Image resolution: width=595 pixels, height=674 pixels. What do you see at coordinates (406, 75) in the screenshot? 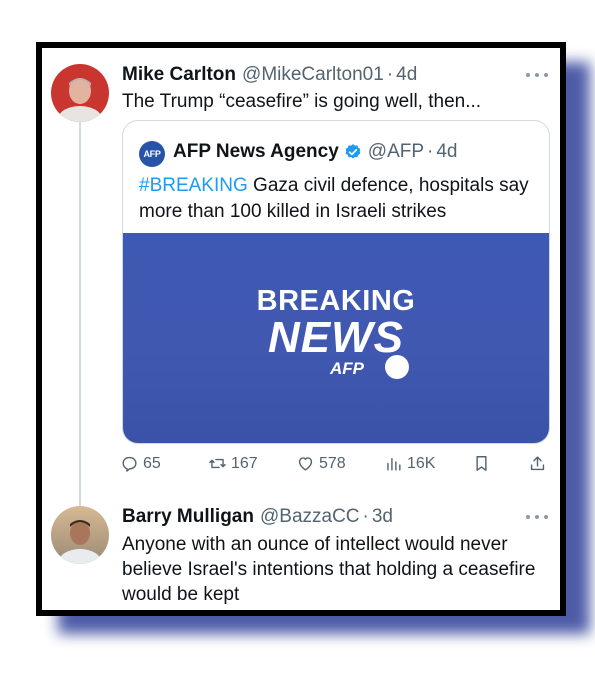
I see `tweet-timestamp: 4d` at bounding box center [406, 75].